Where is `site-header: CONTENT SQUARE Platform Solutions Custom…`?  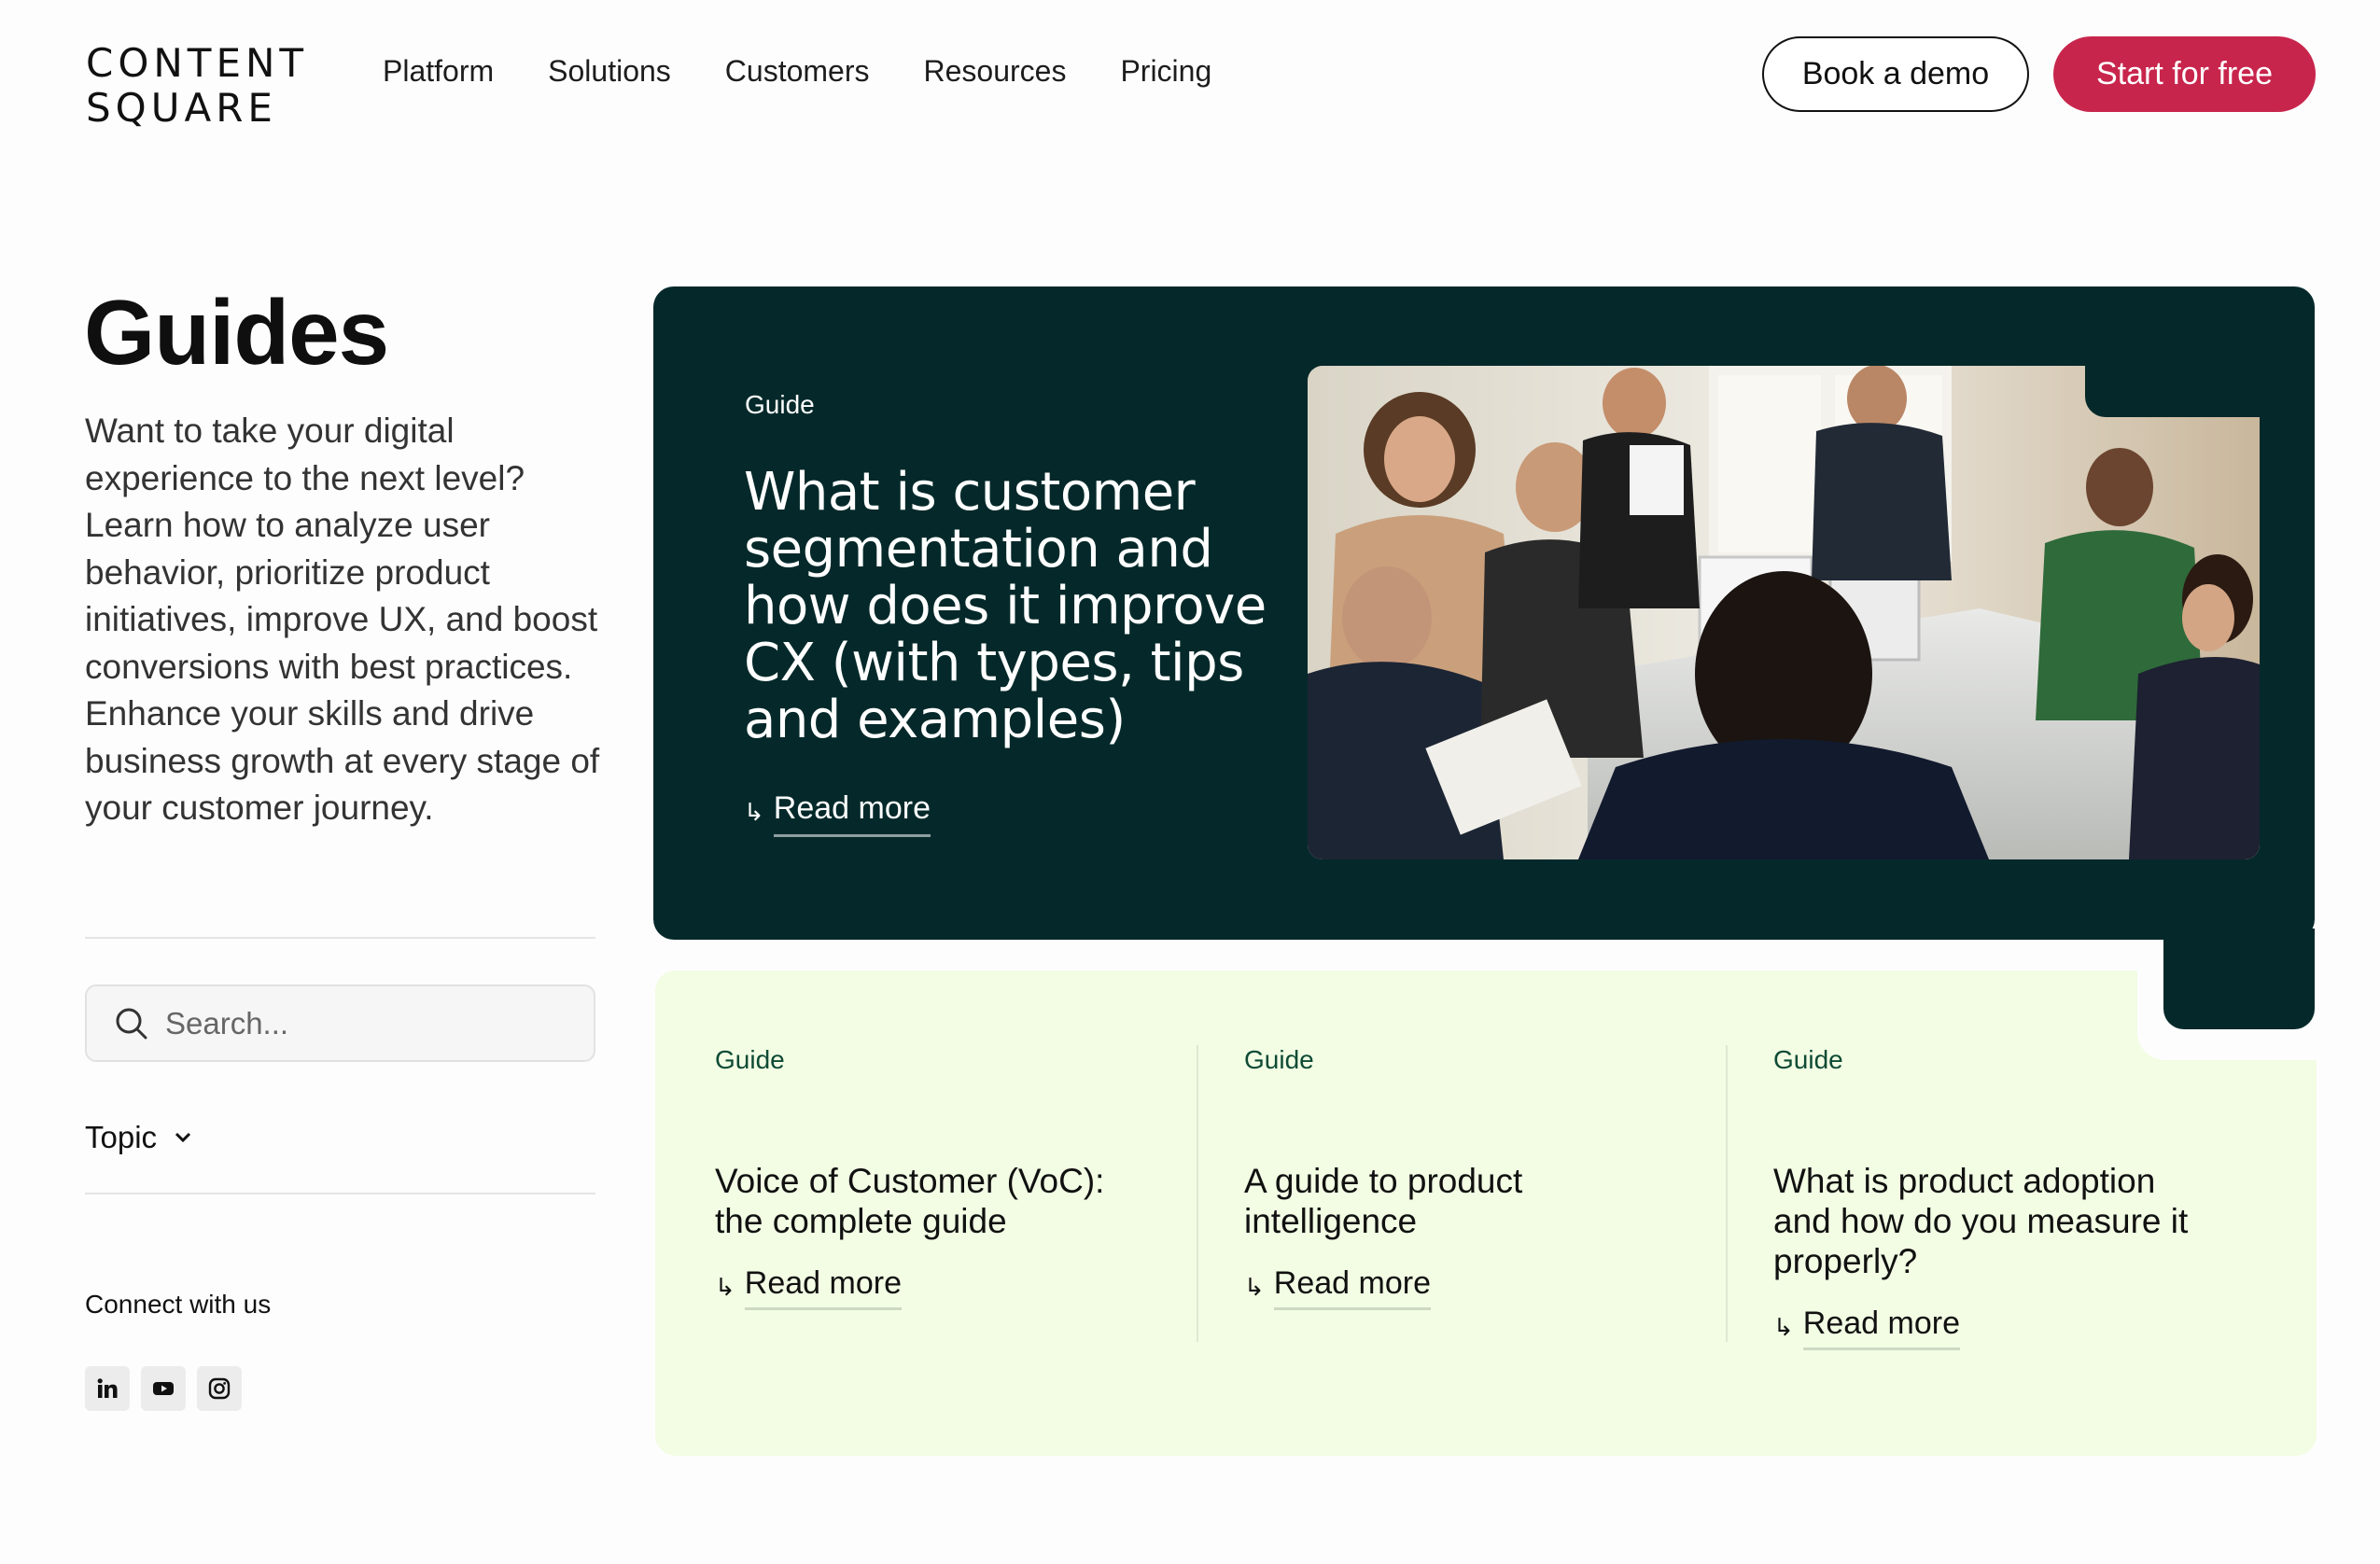
site-header: CONTENT SQUARE Platform Solutions Custom… is located at coordinates (1190, 74).